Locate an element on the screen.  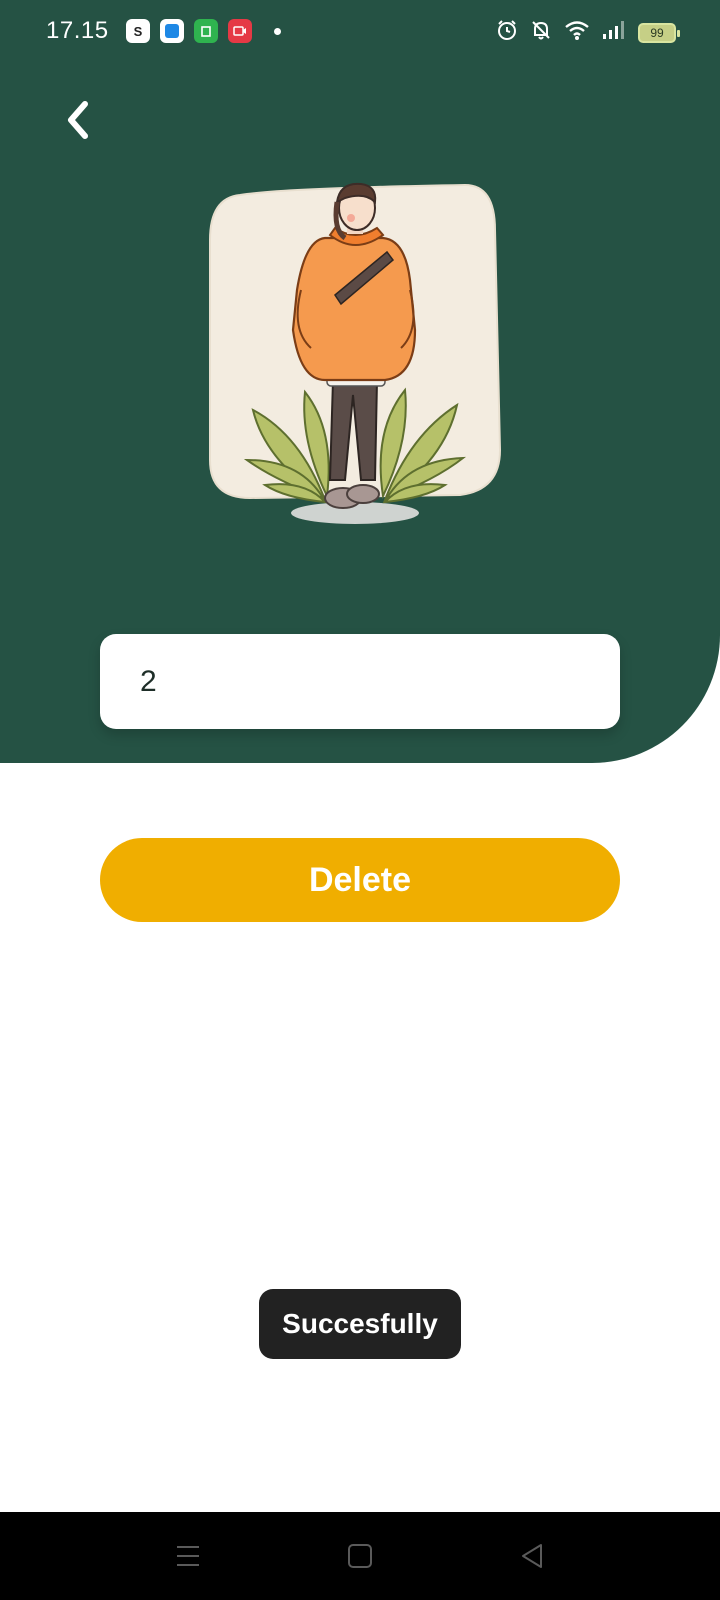
wifi-icon is located at coordinates (577, 32).